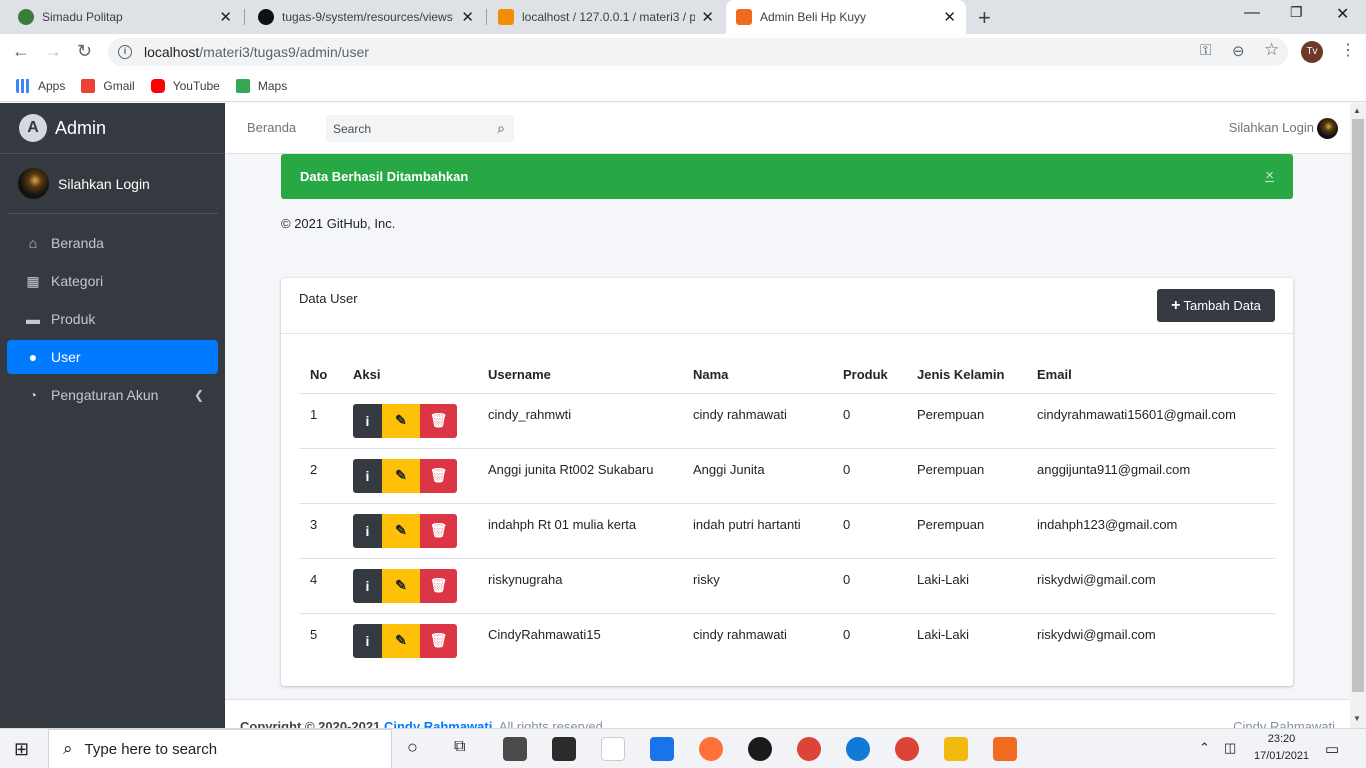 The image size is (1366, 768). I want to click on user-avatar, so click(33, 183).